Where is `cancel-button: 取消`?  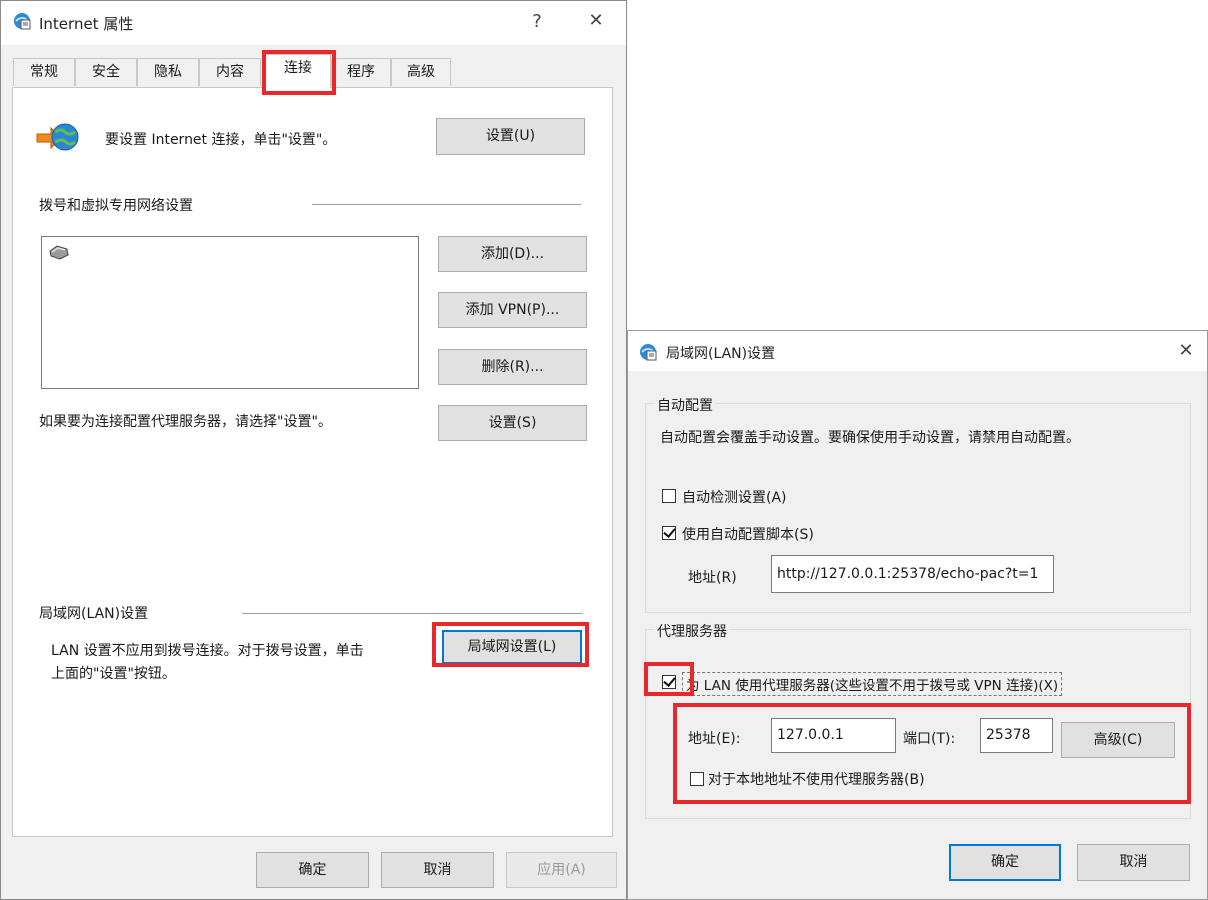
cancel-button: 取消 is located at coordinates (437, 870).